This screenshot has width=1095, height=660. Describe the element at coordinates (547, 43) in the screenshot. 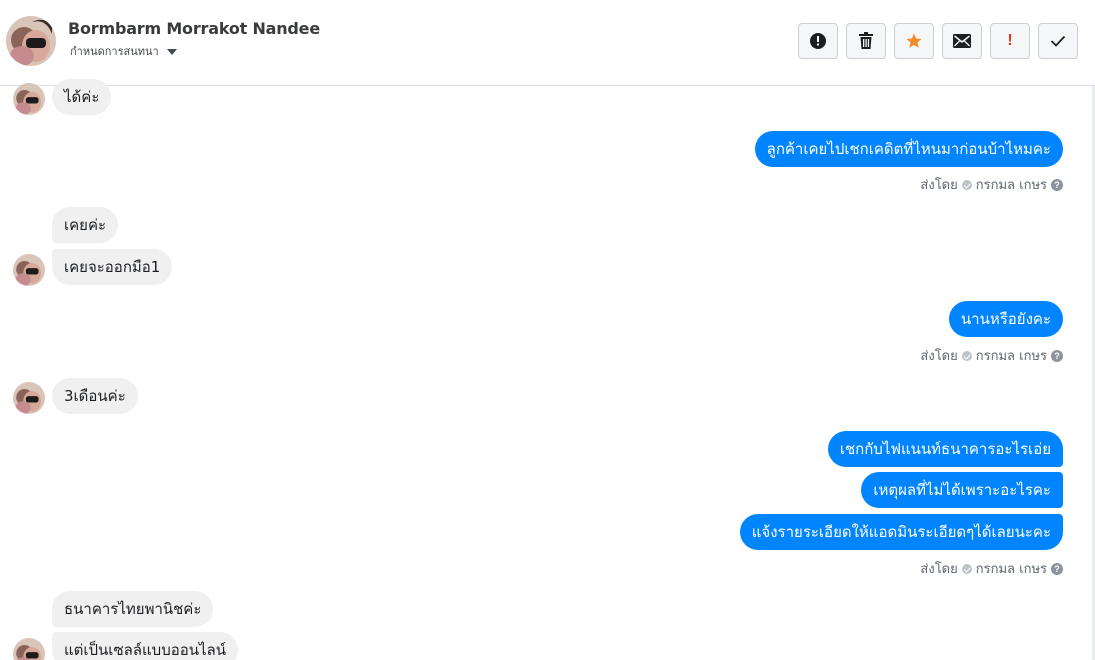

I see `conversation-header: Bormbarm Morrakot Nandee กำหนดการสนทนา !` at that location.